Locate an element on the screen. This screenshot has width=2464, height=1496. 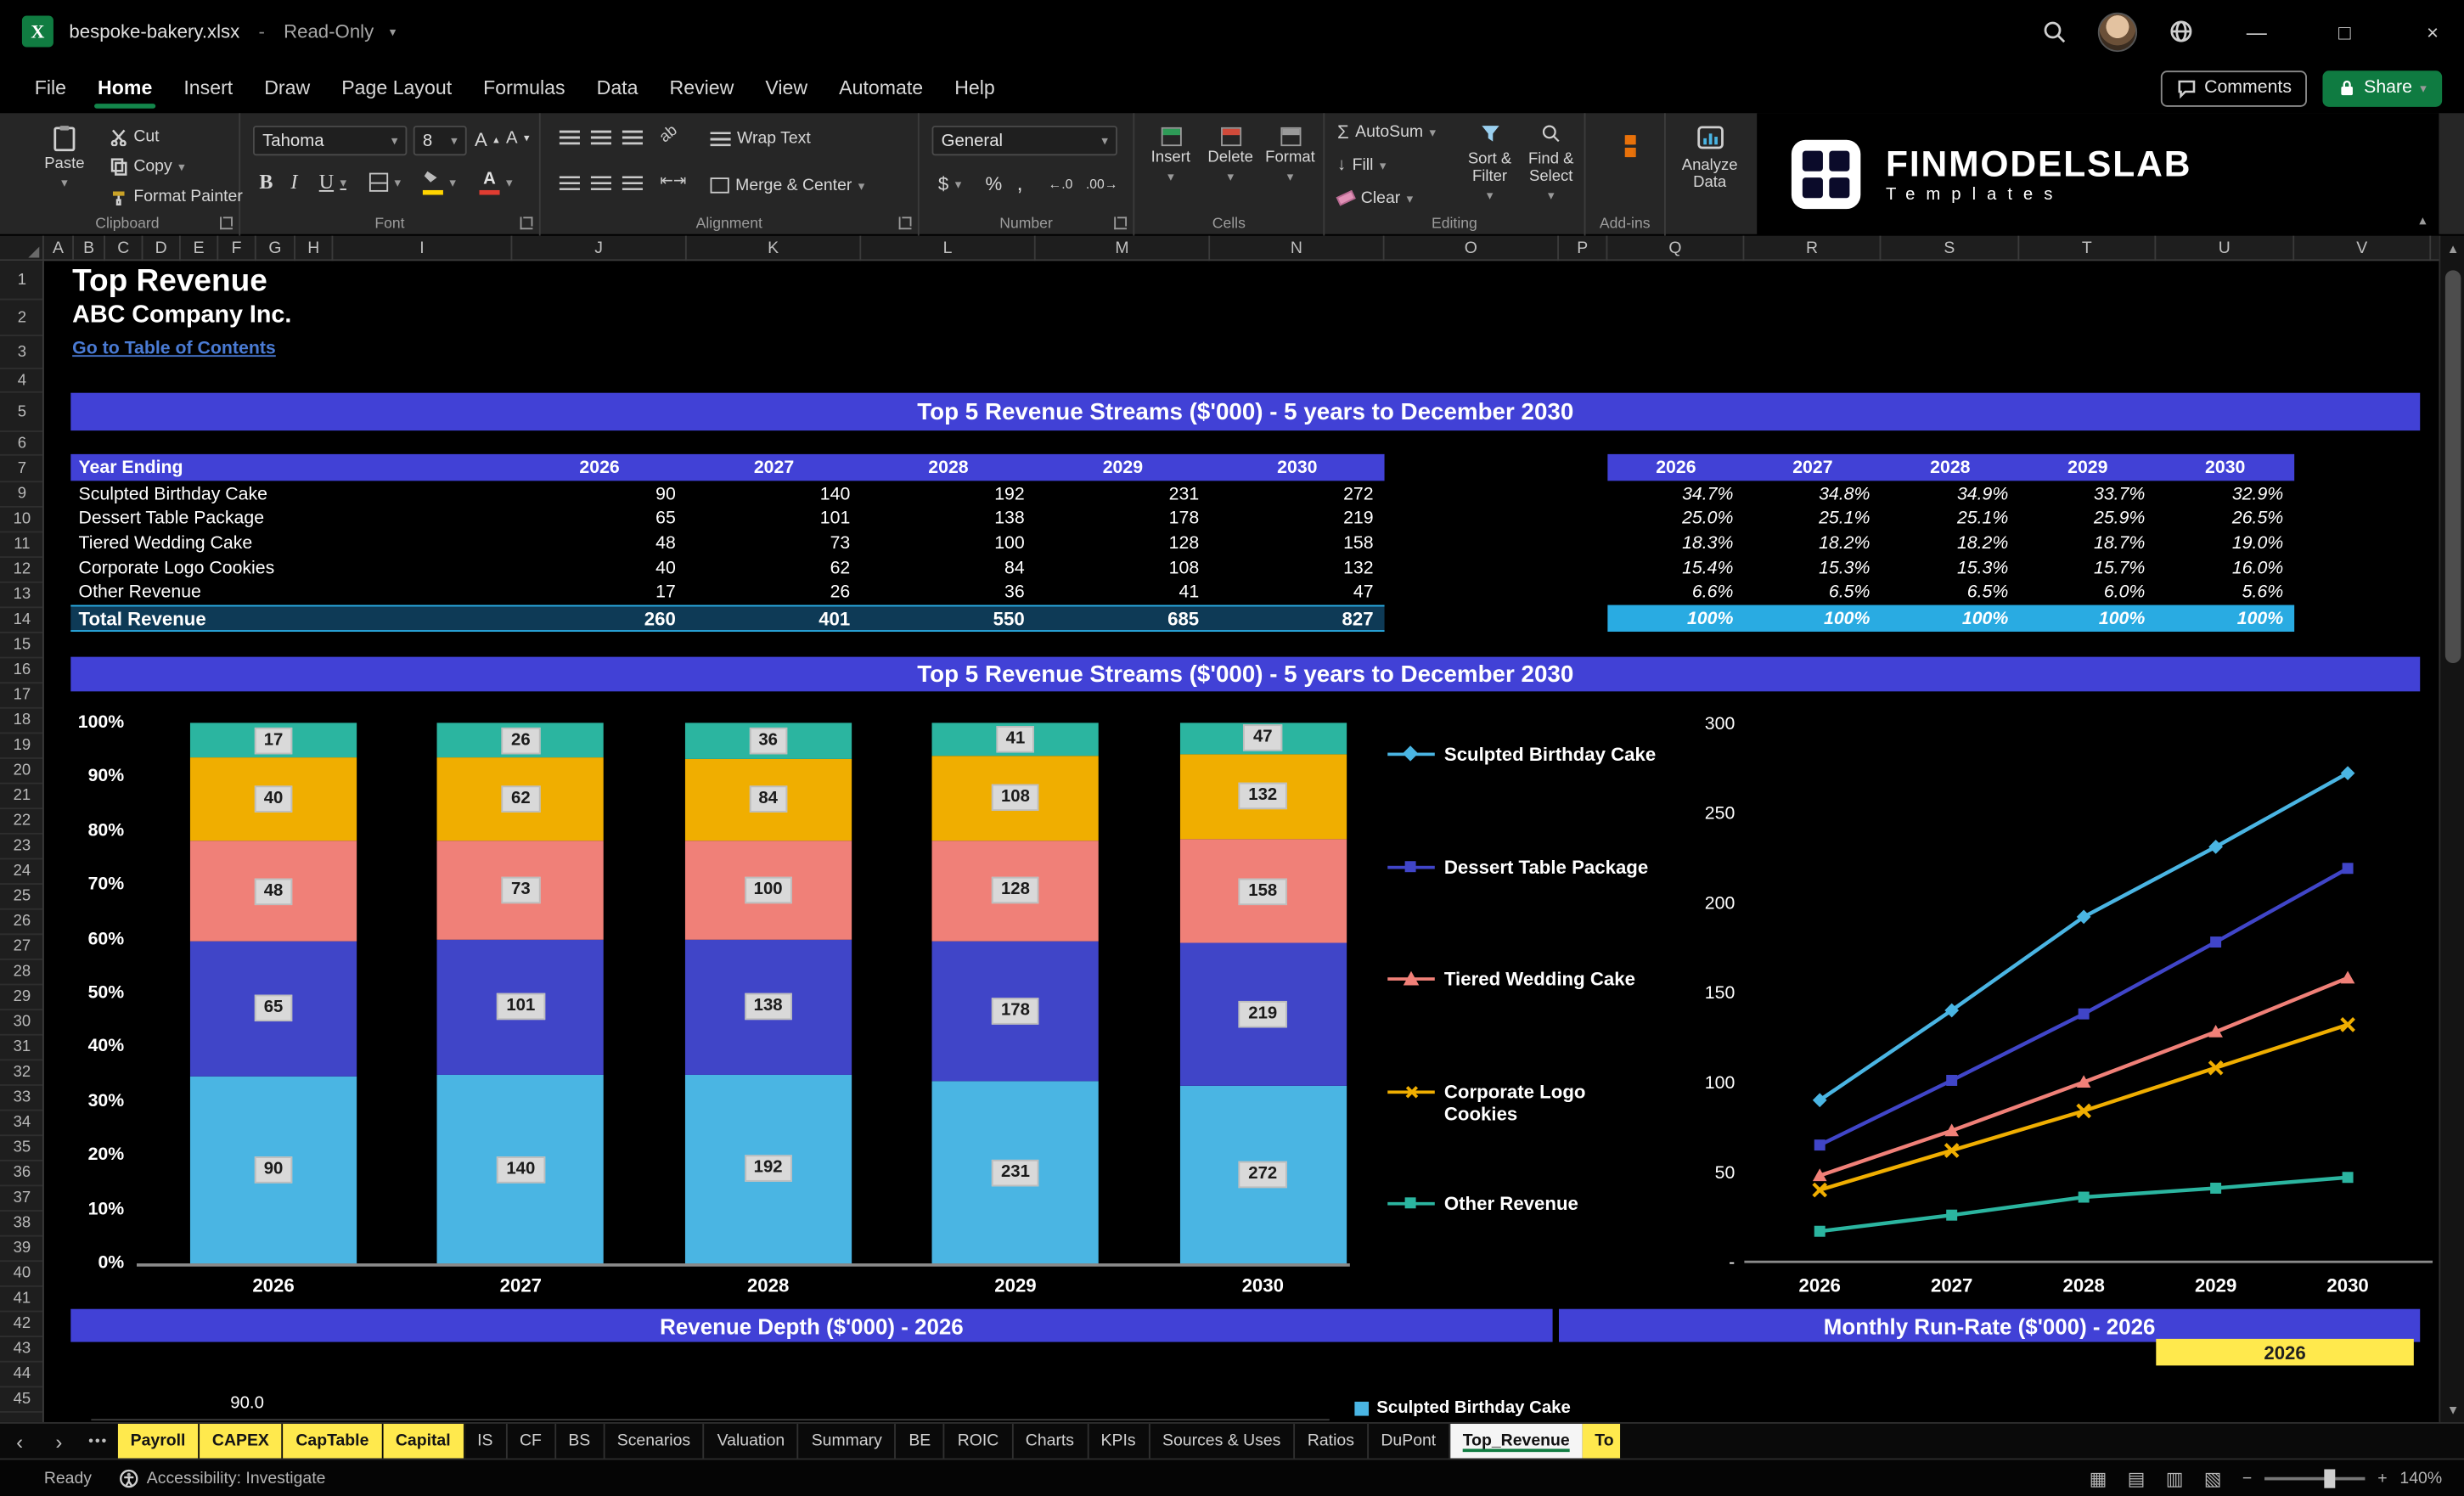
column-header-C: C is located at coordinates (124, 248).